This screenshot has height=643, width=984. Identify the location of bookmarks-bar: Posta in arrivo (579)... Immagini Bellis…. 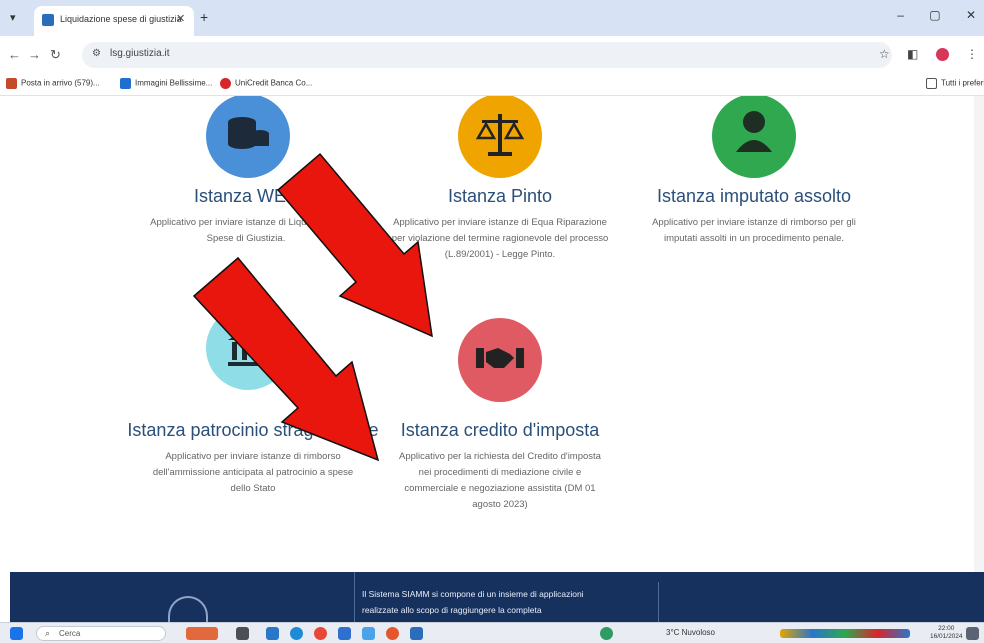
(492, 85).